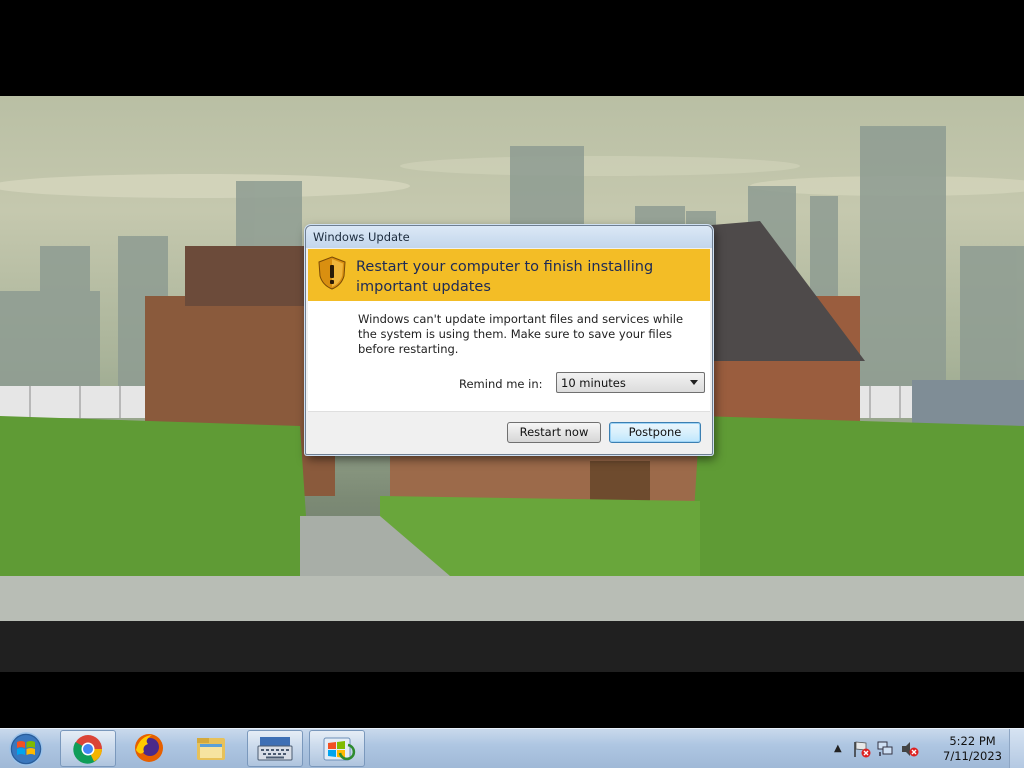  What do you see at coordinates (512, 748) in the screenshot?
I see `taskbar: ▲ 5:22 PM 7/11/2023` at bounding box center [512, 748].